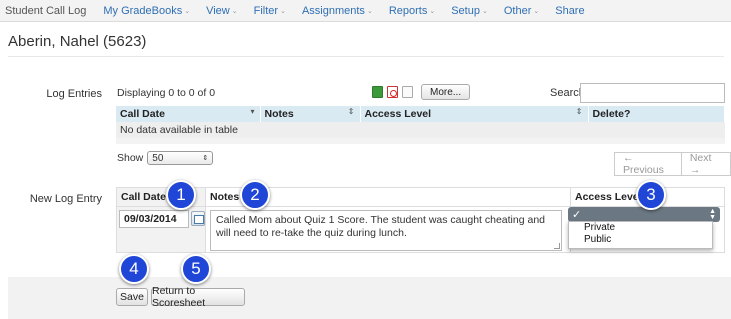 This screenshot has width=731, height=319. Describe the element at coordinates (392, 92) in the screenshot. I see `pdf-export-icon` at that location.